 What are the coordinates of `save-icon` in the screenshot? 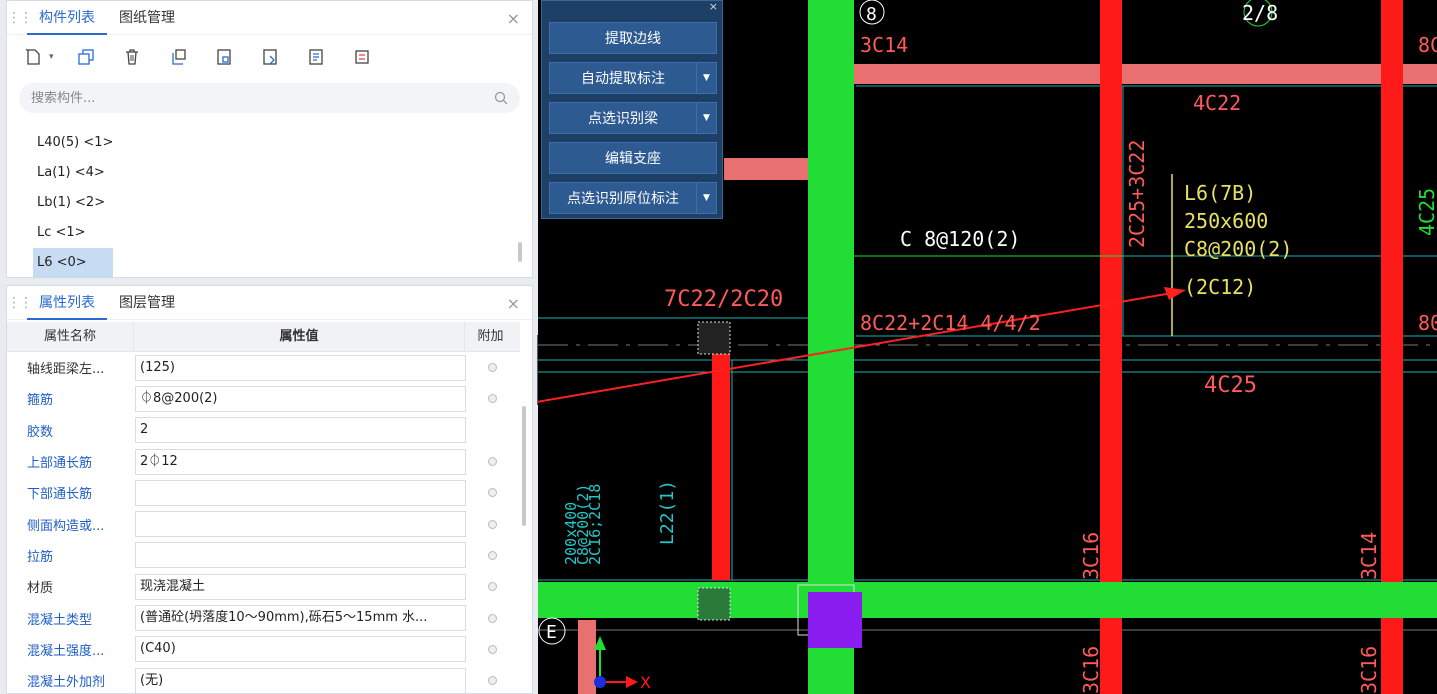 It's located at (223, 57).